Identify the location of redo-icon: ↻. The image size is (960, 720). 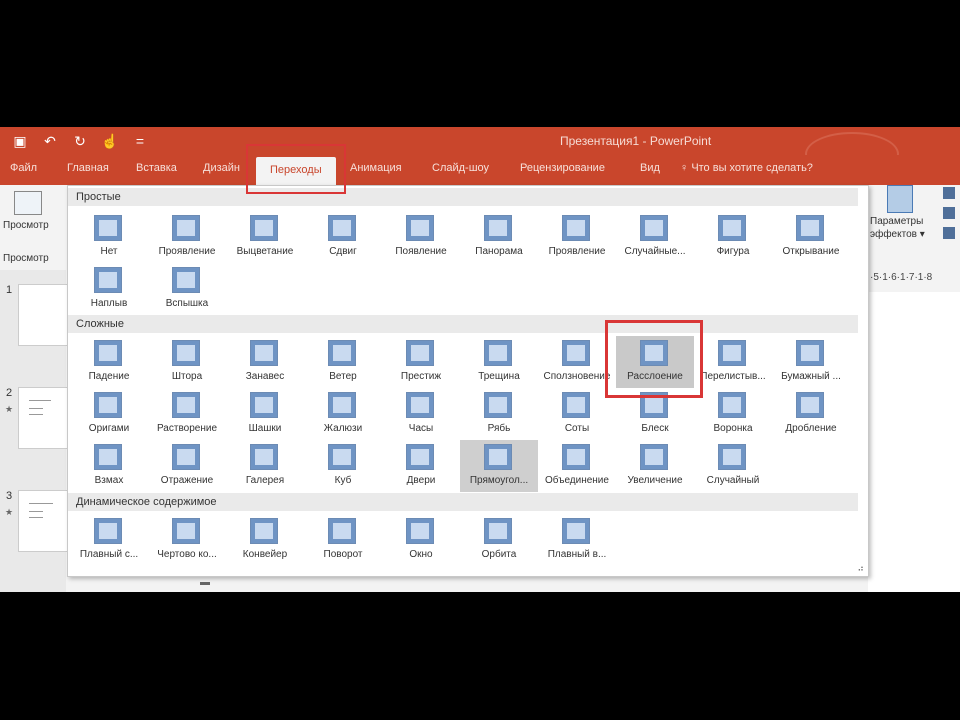
(80, 141).